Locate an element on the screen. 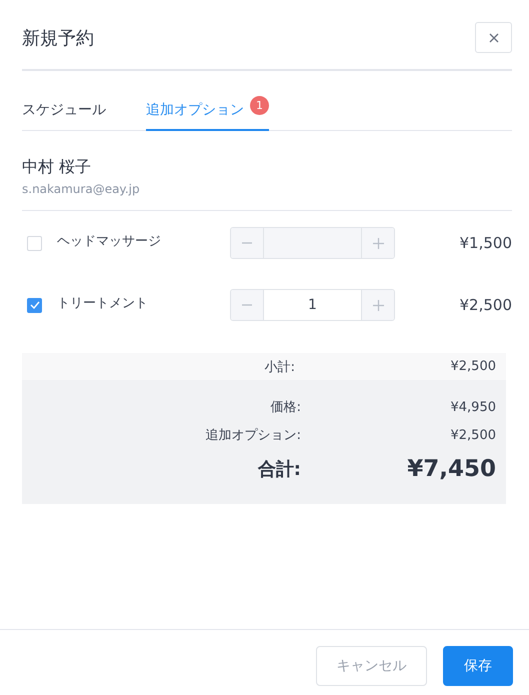 The height and width of the screenshot is (695, 529). option-price: ¥1,500 is located at coordinates (486, 243).